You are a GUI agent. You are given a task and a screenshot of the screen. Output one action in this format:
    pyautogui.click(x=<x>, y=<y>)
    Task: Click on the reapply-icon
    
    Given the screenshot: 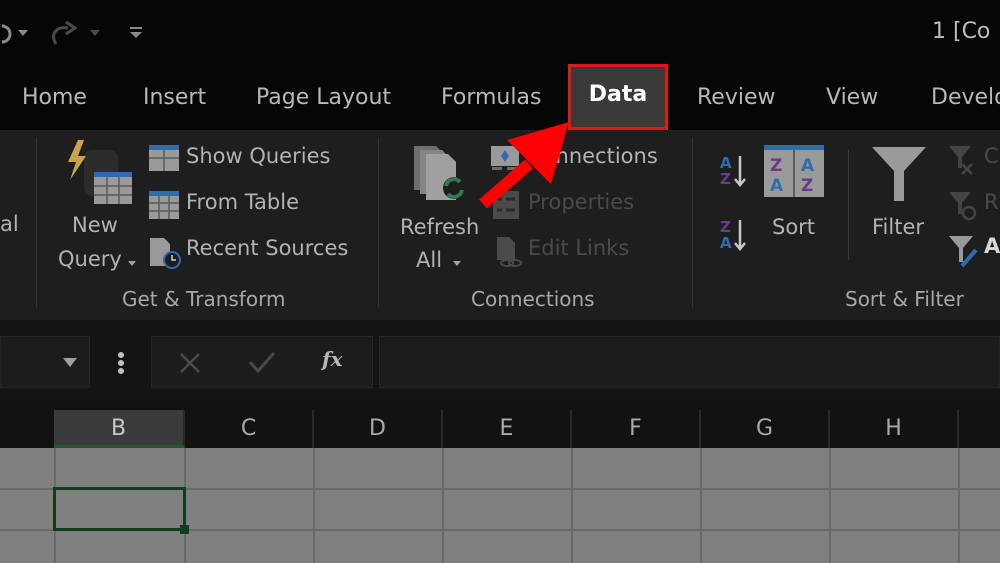 What is the action you would take?
    pyautogui.click(x=963, y=206)
    